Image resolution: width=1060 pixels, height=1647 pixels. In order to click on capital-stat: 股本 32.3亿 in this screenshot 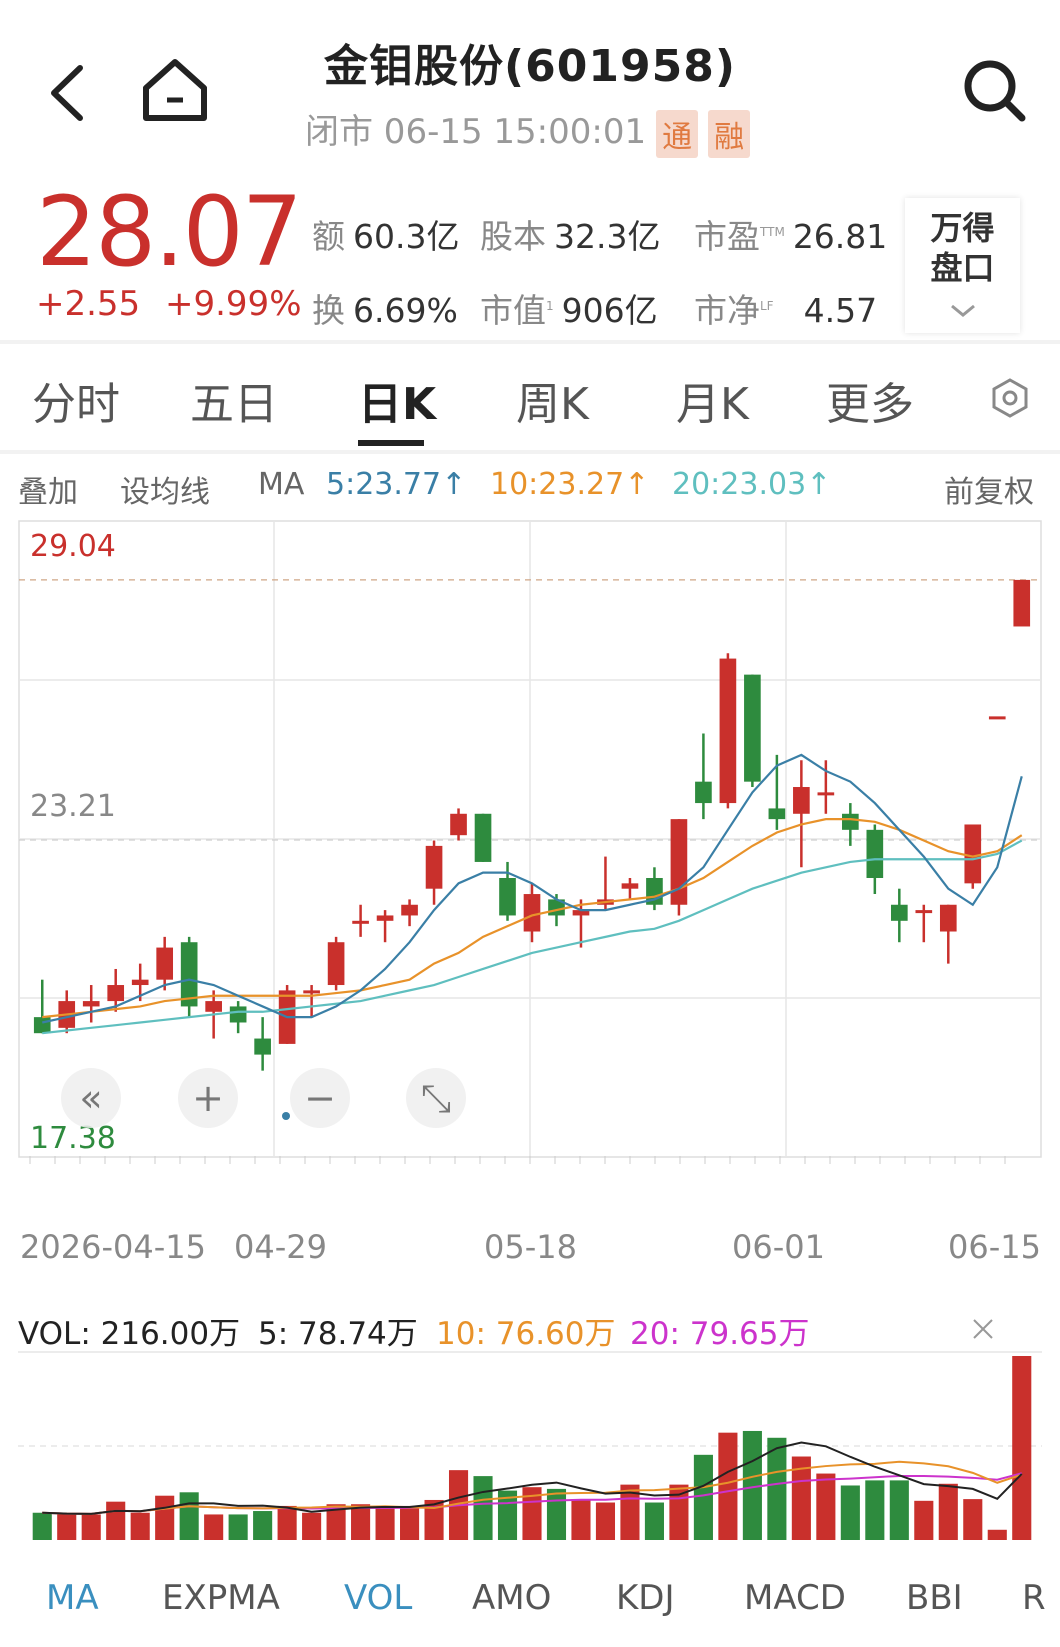, I will do `click(570, 234)`.